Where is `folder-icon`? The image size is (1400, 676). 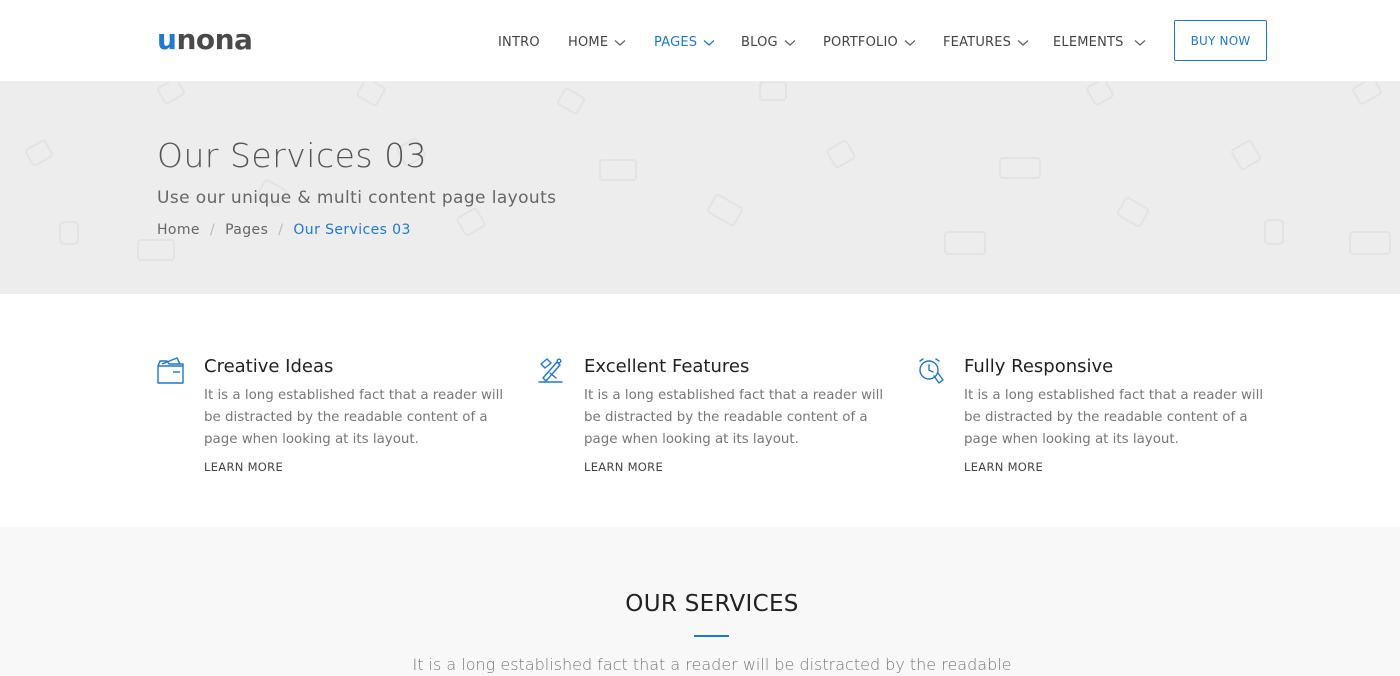 folder-icon is located at coordinates (170, 370).